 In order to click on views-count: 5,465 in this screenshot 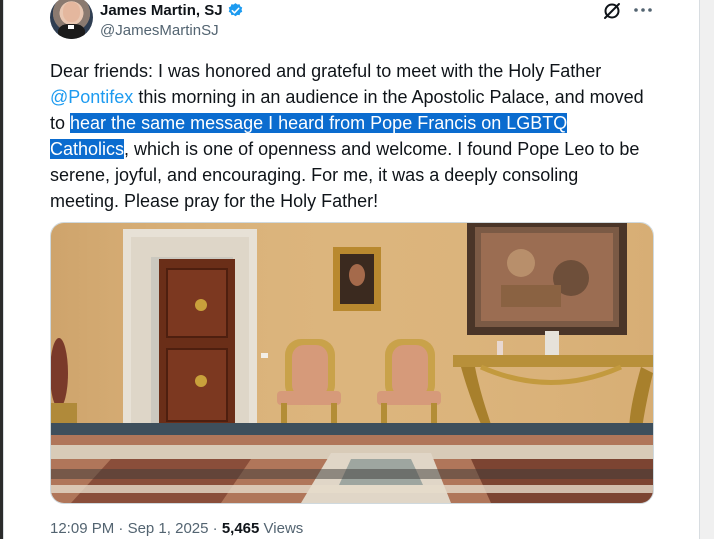, I will do `click(241, 528)`.